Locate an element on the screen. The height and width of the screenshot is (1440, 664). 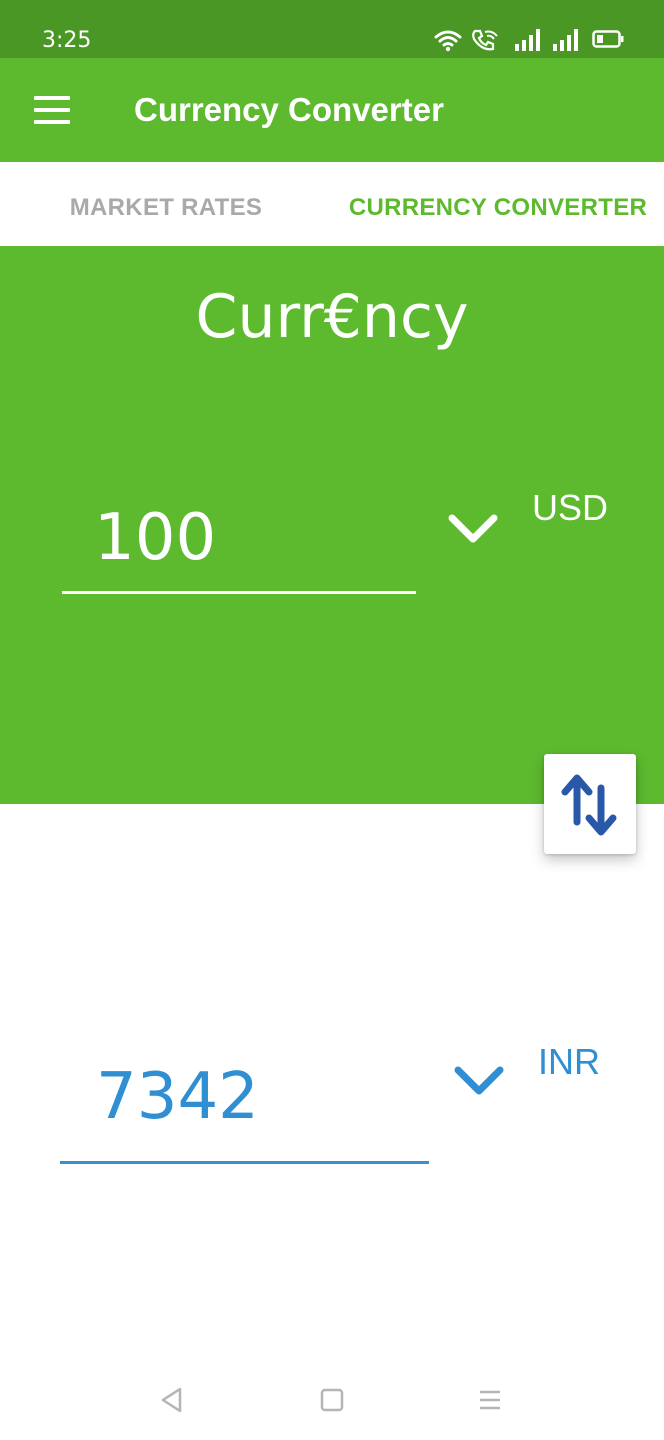
home-icon is located at coordinates (332, 1400).